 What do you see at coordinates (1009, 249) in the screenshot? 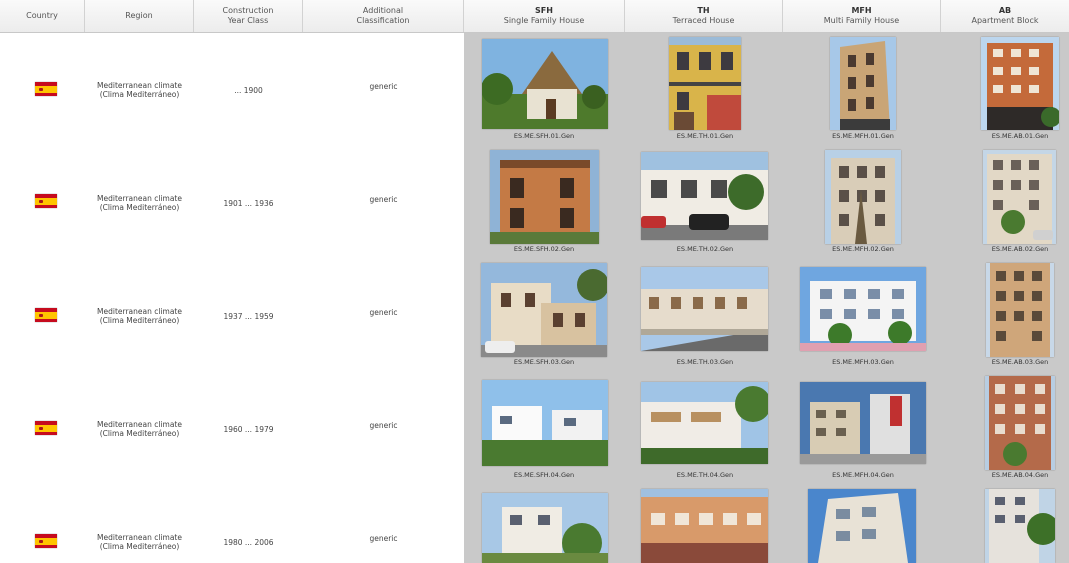
I see `typology-code: ES.ME.AB.02.Gen` at bounding box center [1009, 249].